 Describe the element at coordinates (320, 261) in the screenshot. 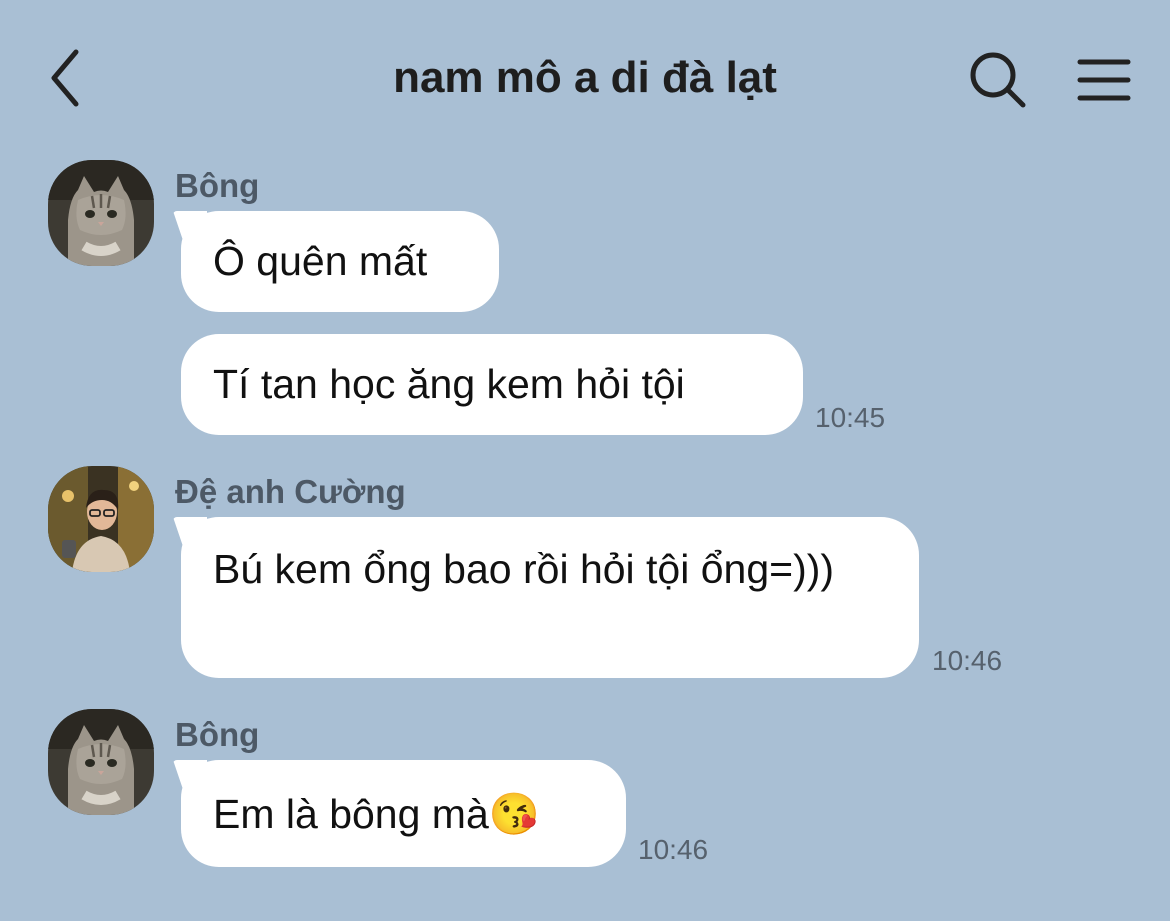

I see `message-text: Ô quên mất` at that location.